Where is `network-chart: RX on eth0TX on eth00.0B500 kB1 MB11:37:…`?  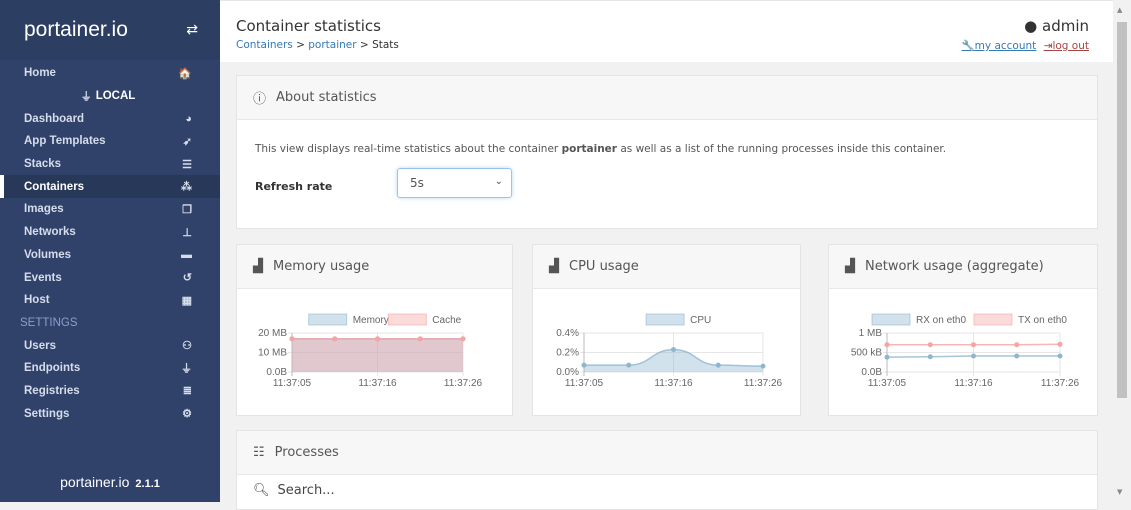 network-chart: RX on eth0TX on eth00.0B500 kB1 MB11:37:… is located at coordinates (964, 352).